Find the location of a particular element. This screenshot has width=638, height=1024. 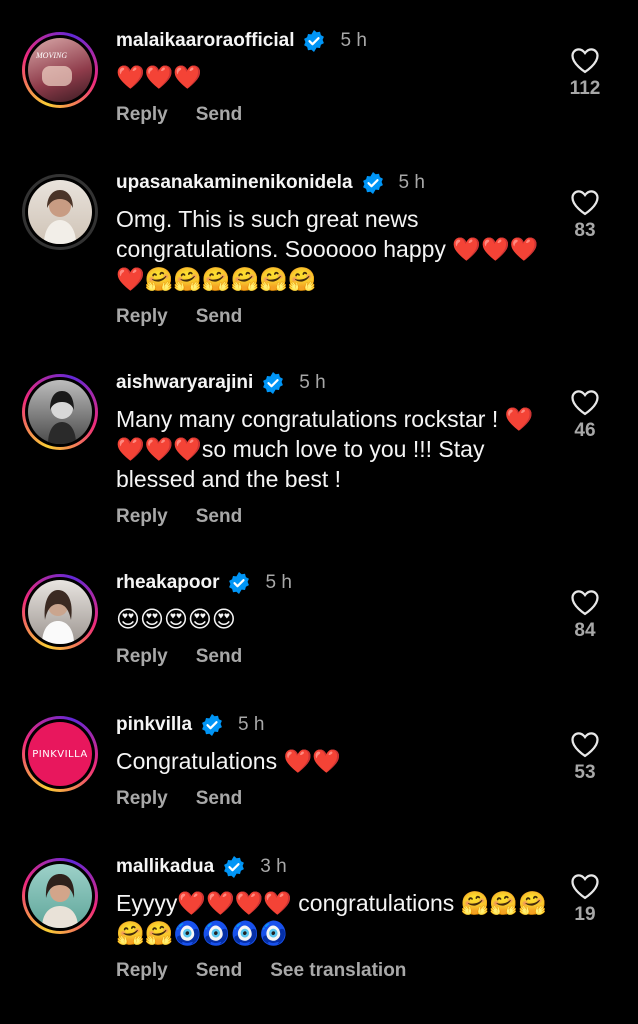

timestamp: 3 h is located at coordinates (273, 866).